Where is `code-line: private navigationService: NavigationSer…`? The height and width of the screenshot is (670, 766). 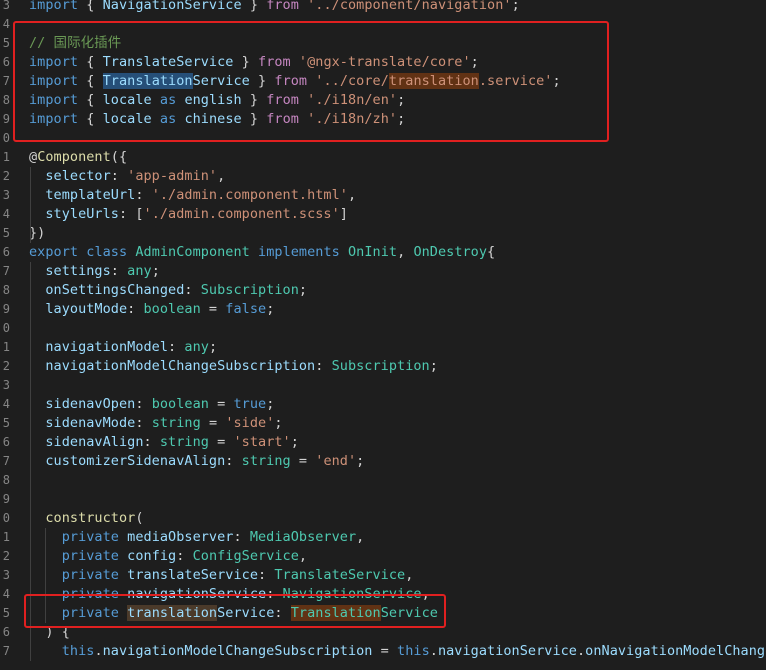 code-line: private navigationService: NavigationSer… is located at coordinates (229, 594).